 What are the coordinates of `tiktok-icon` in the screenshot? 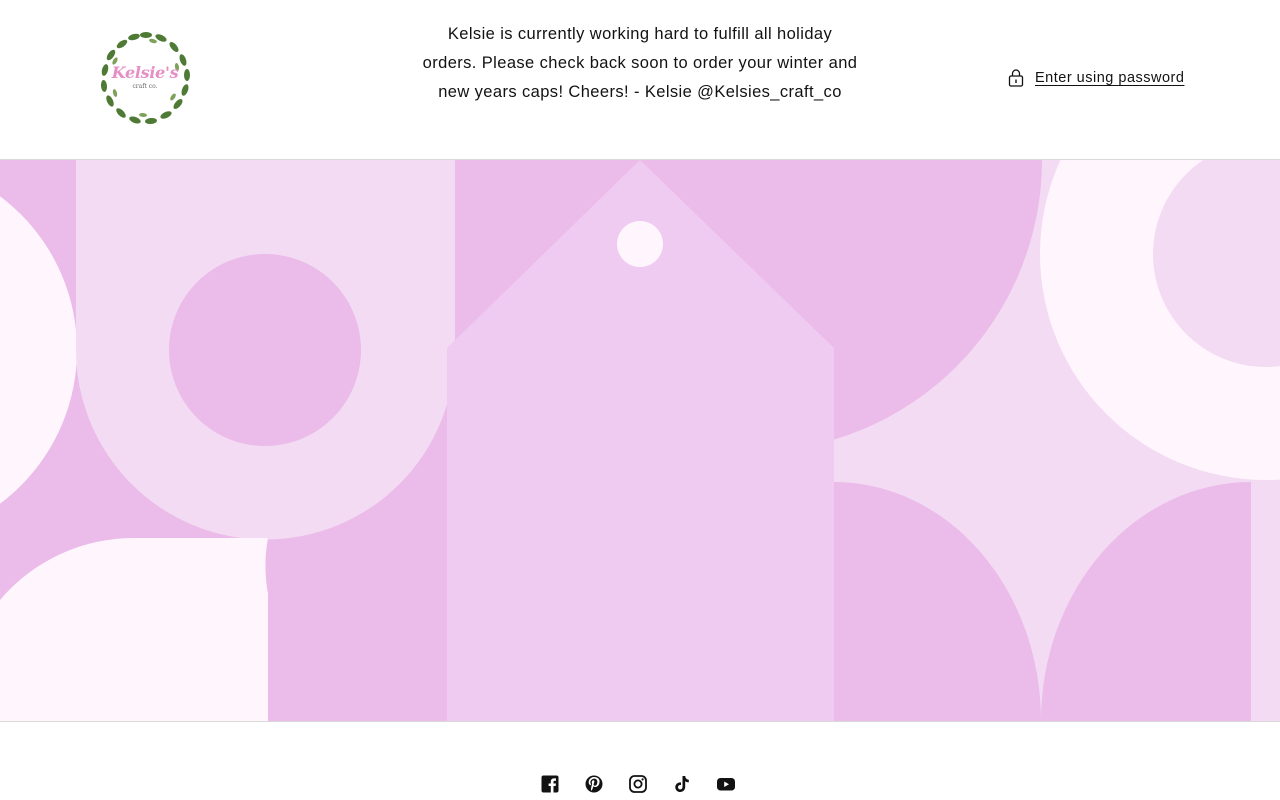 It's located at (682, 784).